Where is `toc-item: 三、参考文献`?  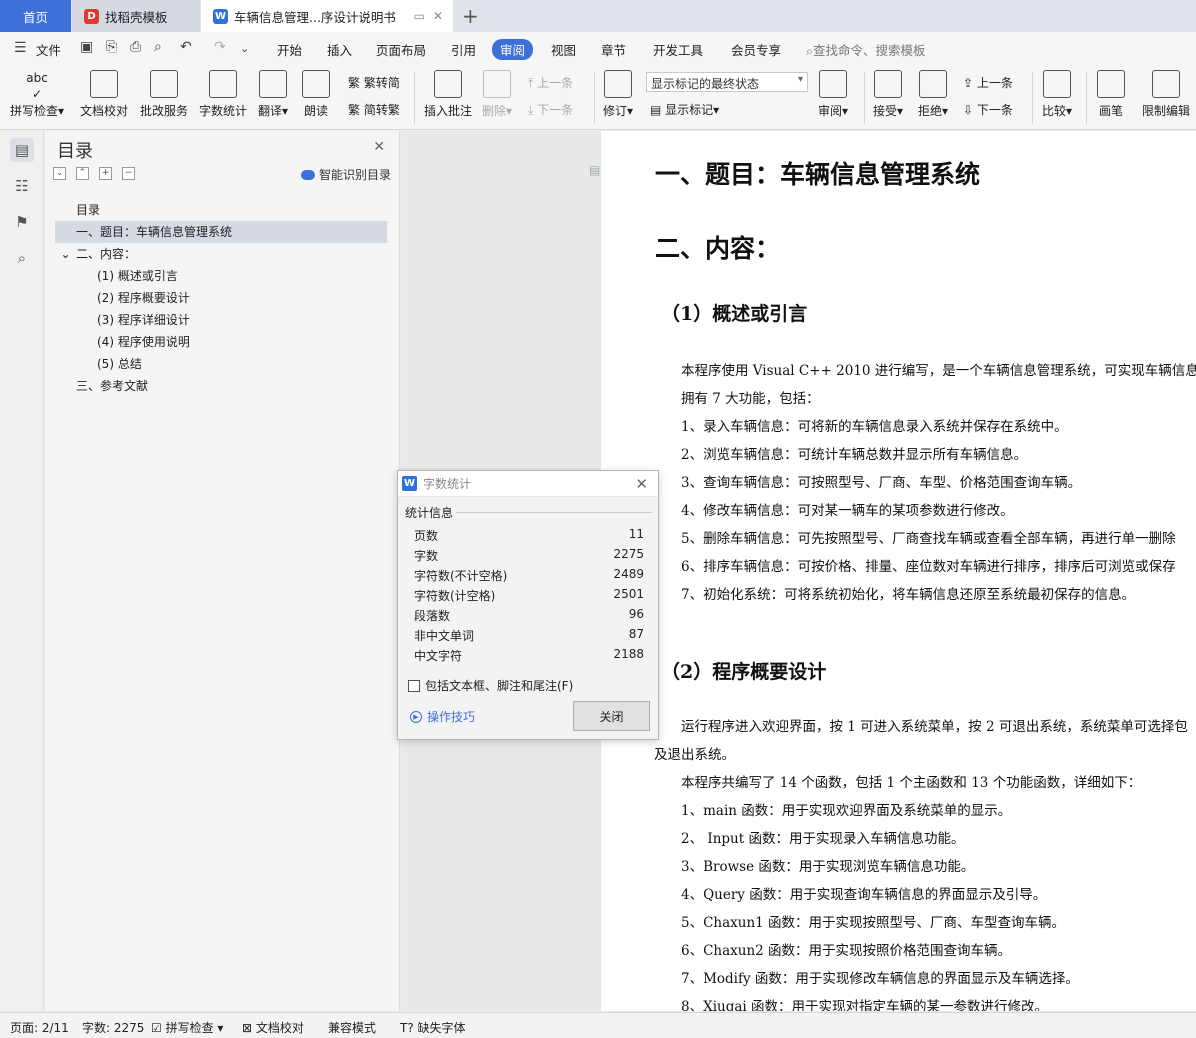 toc-item: 三、参考文献 is located at coordinates (221, 386).